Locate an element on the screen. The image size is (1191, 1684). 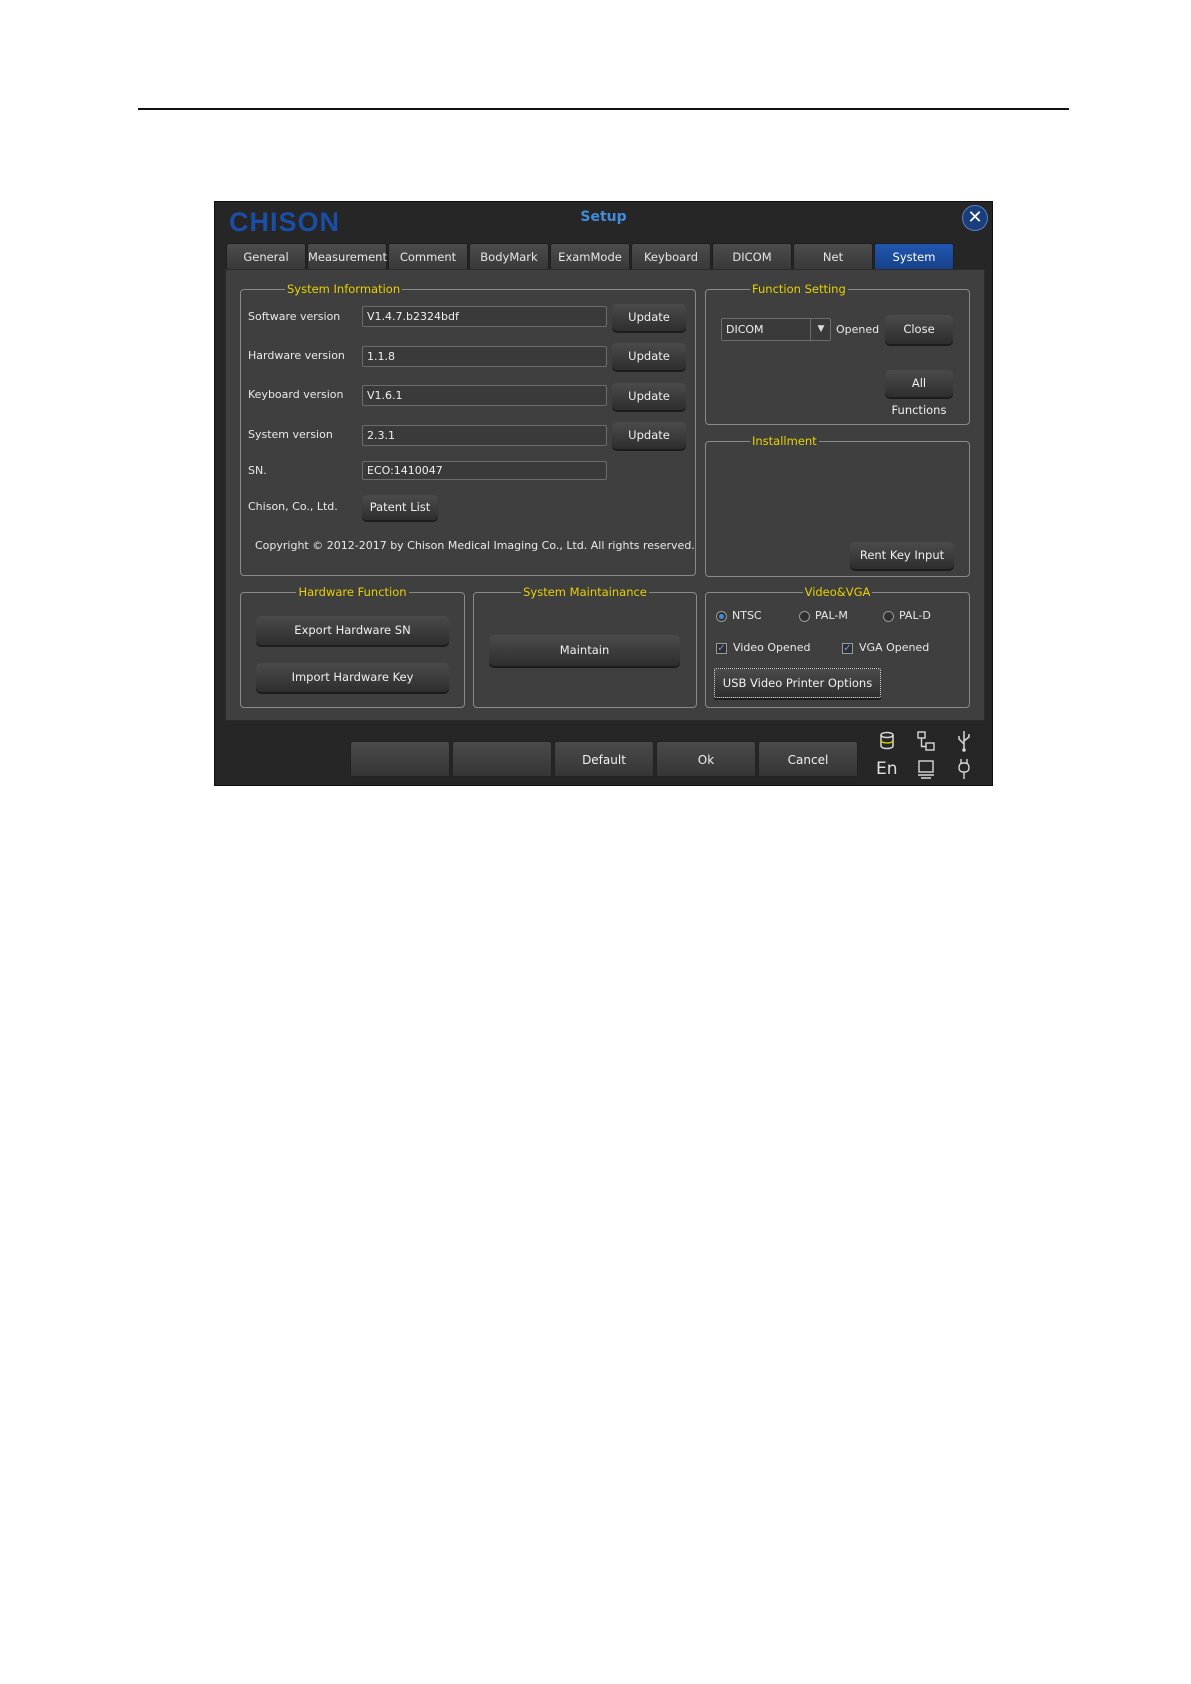
tab-comment: Comment is located at coordinates (428, 256).